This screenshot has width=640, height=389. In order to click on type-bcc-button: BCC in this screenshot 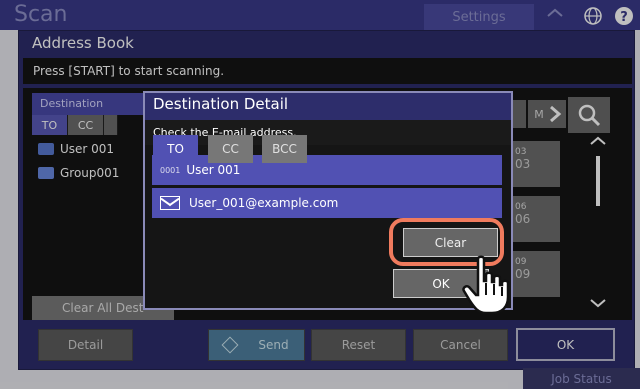, I will do `click(284, 149)`.